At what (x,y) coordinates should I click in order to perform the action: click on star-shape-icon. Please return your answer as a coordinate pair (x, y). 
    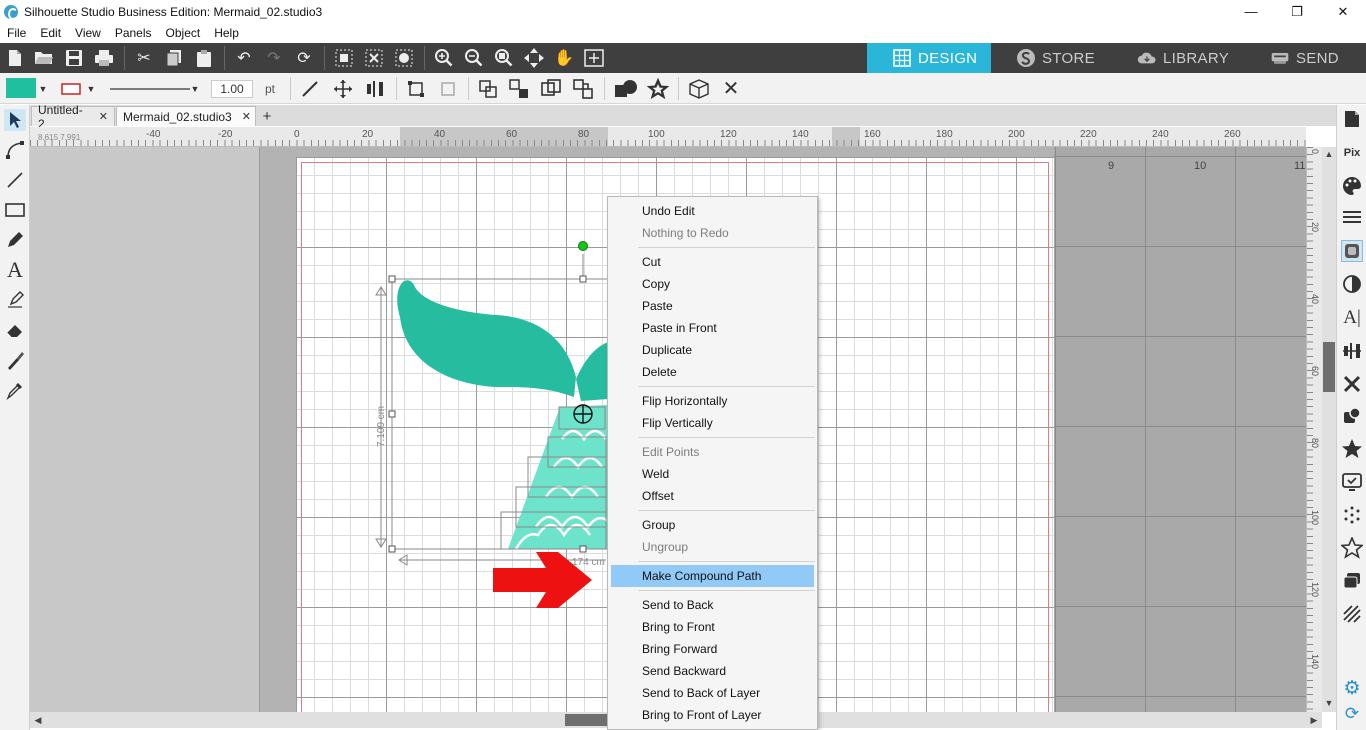
    Looking at the image, I should click on (658, 88).